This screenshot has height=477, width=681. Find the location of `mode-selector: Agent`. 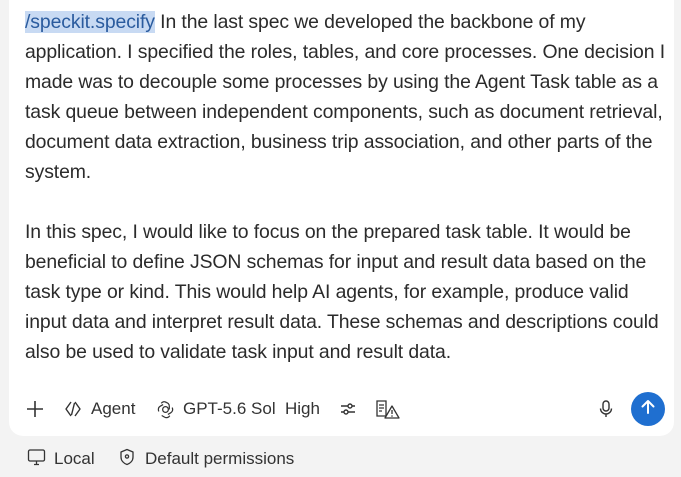

mode-selector: Agent is located at coordinates (99, 409).